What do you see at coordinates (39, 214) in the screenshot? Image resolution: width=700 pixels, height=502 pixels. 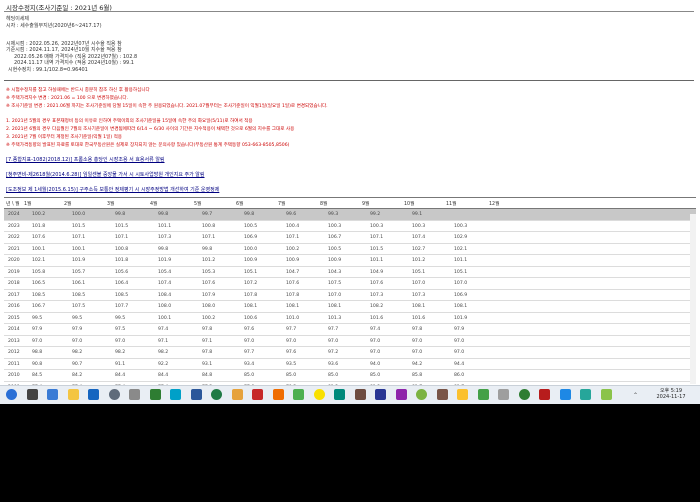 I see `table-cell: 100.2` at bounding box center [39, 214].